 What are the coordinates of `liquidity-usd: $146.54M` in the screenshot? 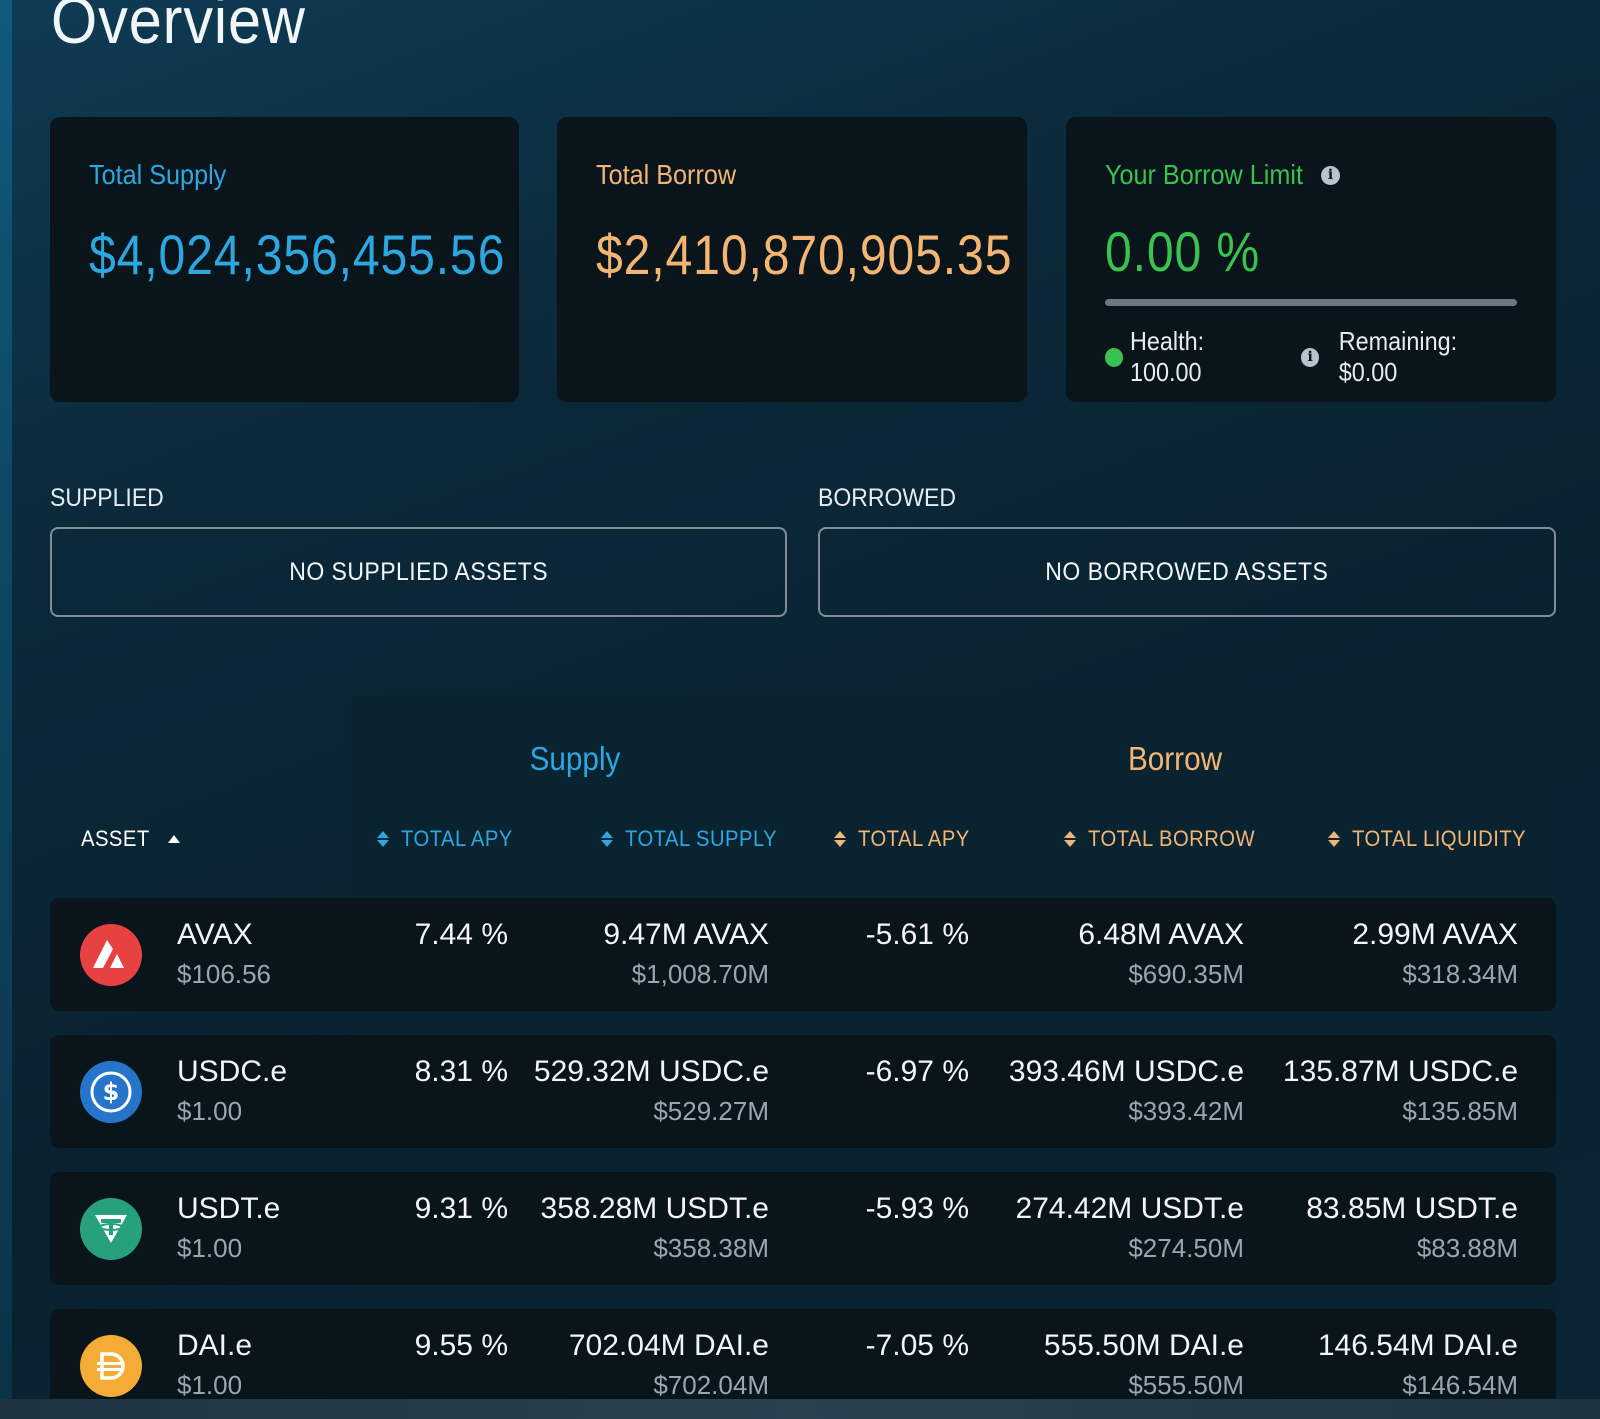 It's located at (1460, 1385).